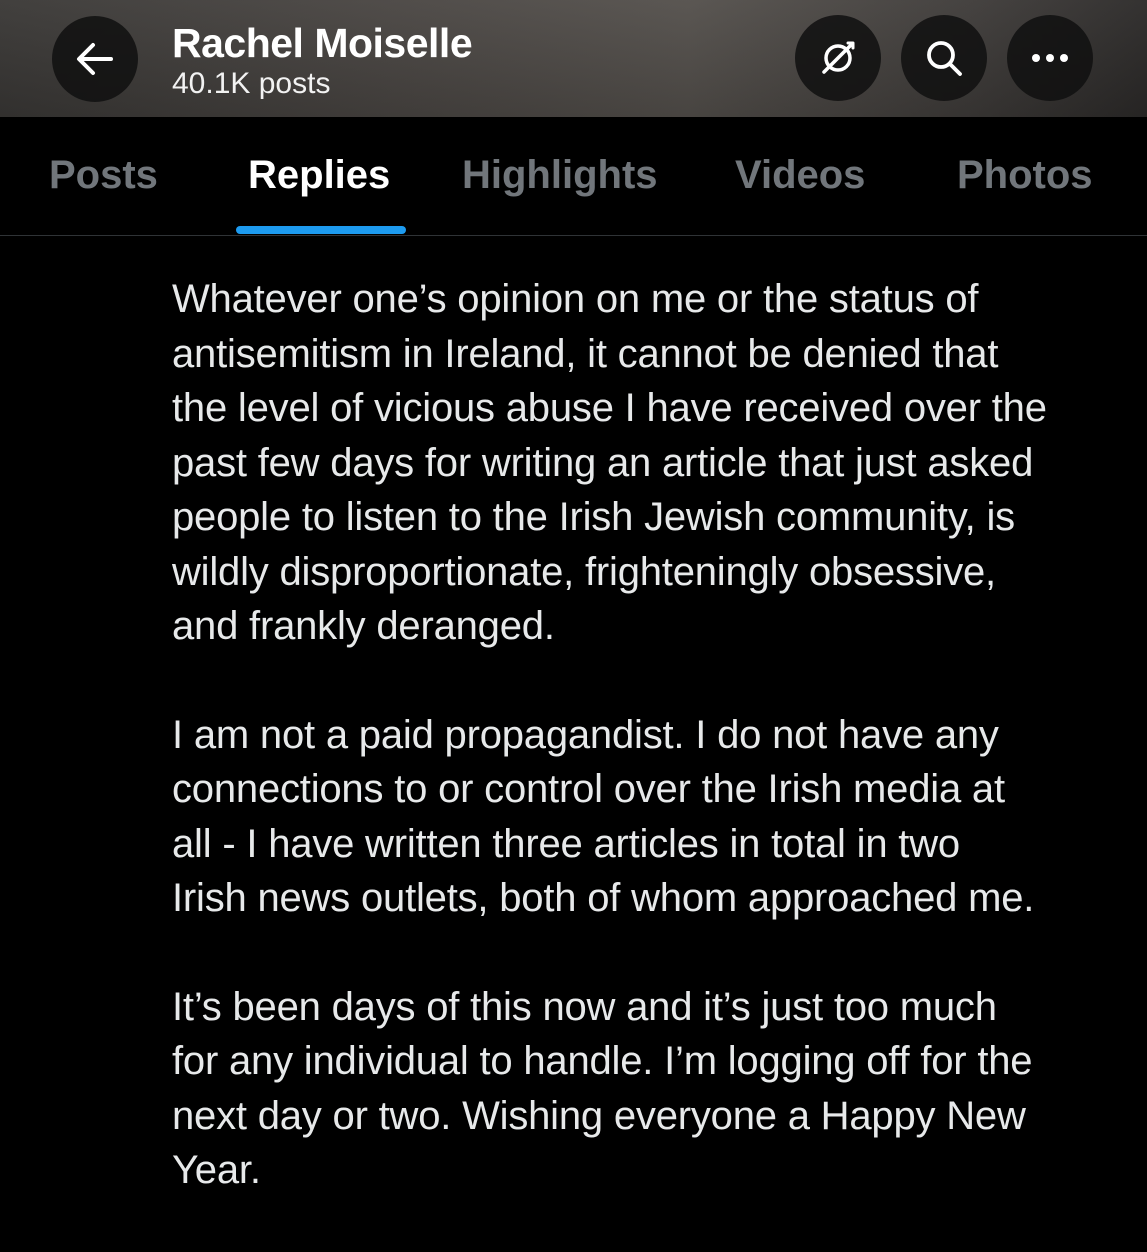 This screenshot has height=1252, width=1147. I want to click on post-count: 40.1K posts, so click(251, 83).